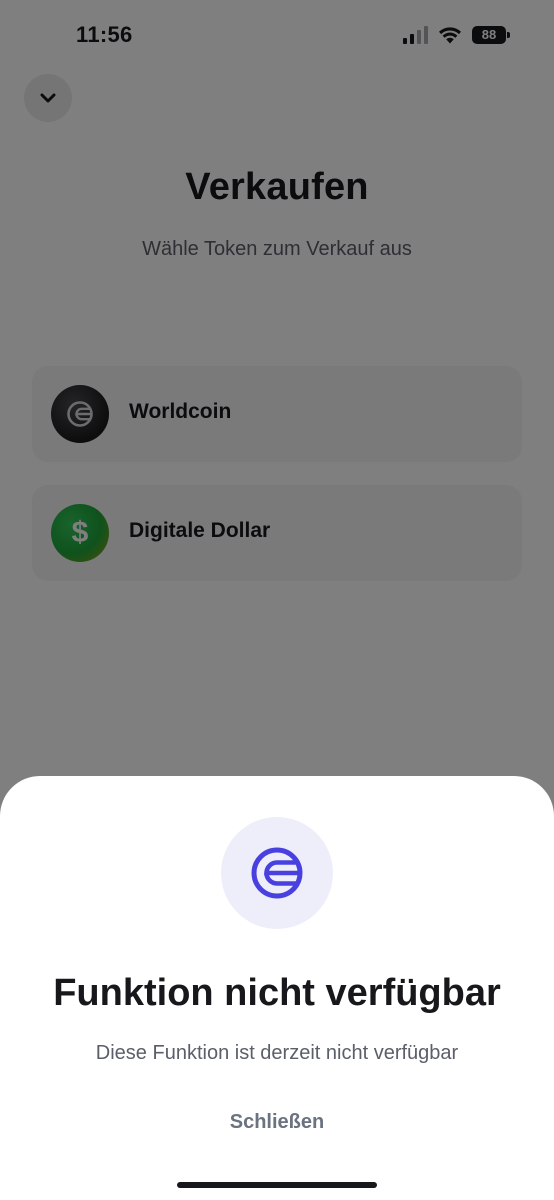  I want to click on close-button: Schließen, so click(277, 1122).